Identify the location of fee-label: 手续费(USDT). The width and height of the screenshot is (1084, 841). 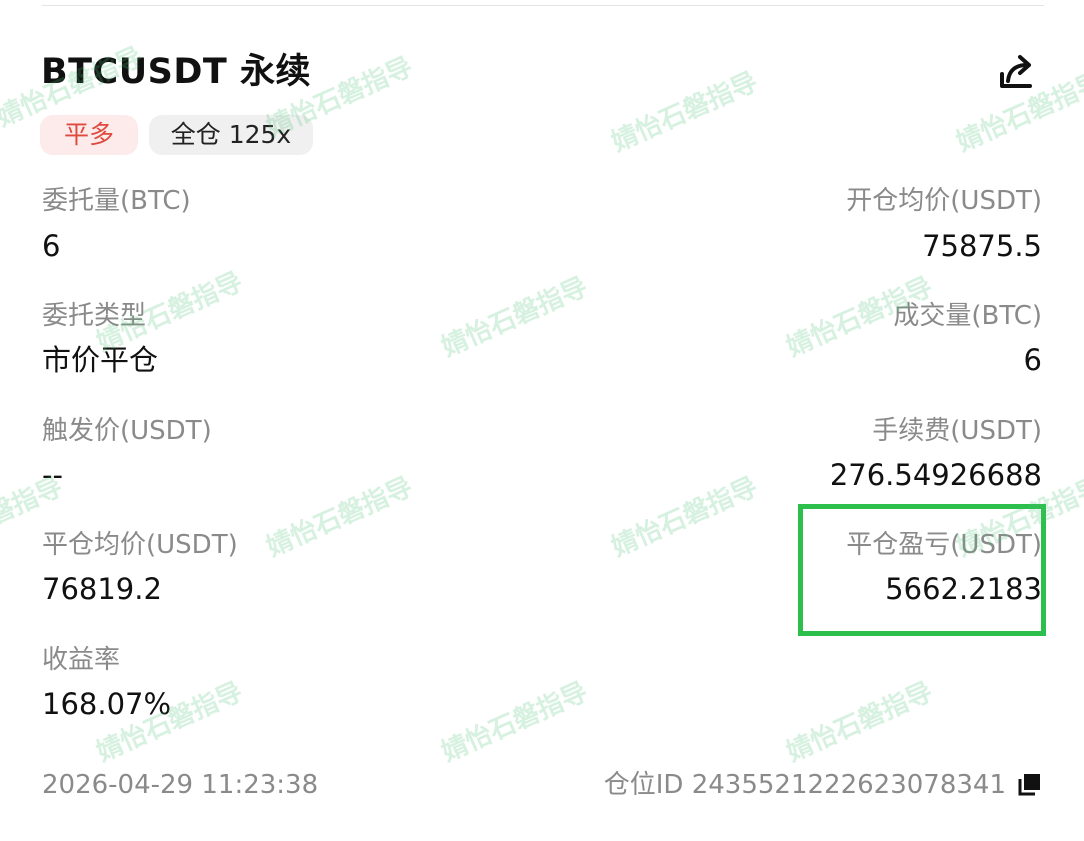
(957, 431).